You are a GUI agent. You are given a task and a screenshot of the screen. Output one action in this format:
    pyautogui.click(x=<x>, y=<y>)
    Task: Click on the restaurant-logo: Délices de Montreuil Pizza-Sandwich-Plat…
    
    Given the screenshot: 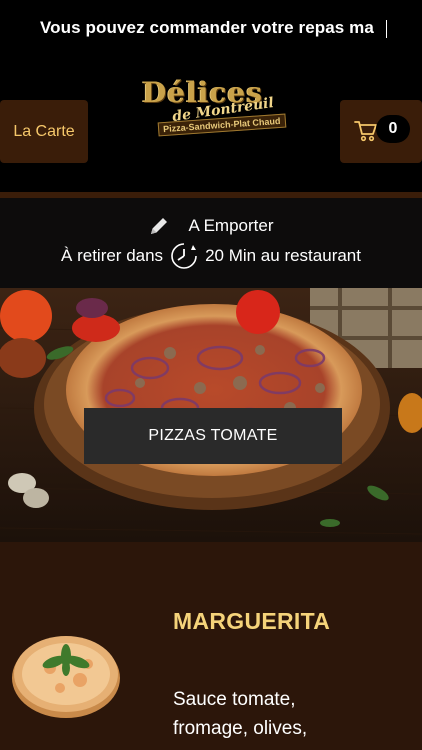 What is the action you would take?
    pyautogui.click(x=214, y=110)
    